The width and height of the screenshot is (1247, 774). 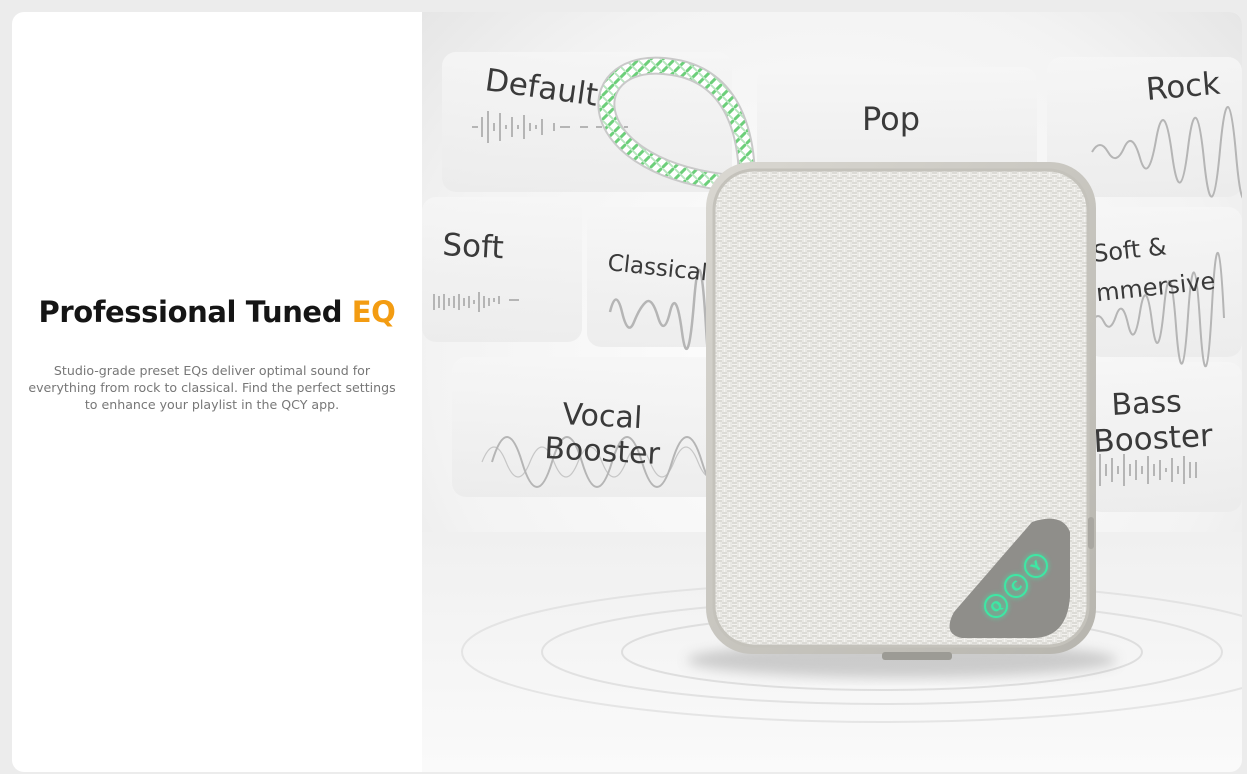 I want to click on eq-label-vocal-2: Booster, so click(x=603, y=451).